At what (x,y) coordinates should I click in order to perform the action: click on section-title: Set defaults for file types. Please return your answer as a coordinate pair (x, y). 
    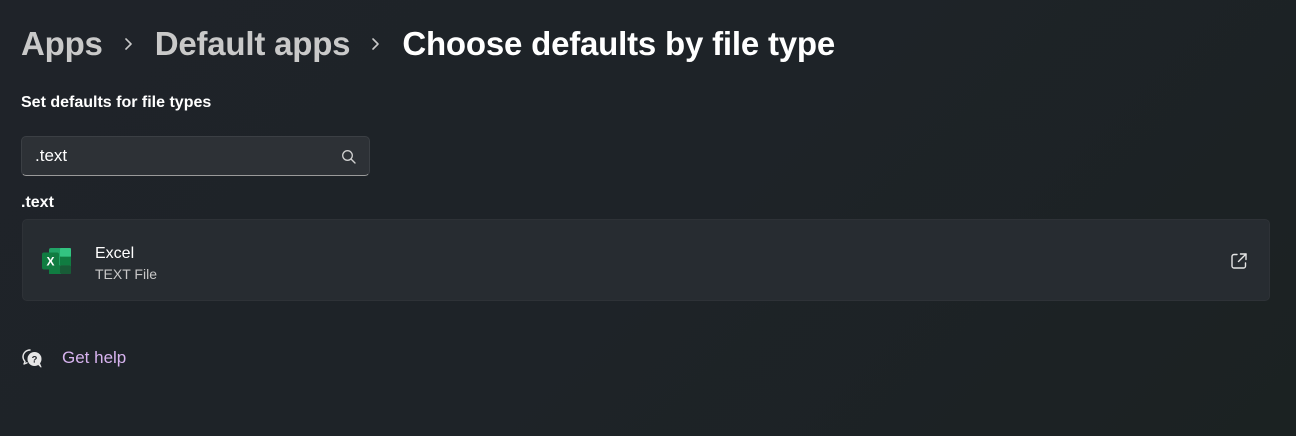
    Looking at the image, I should click on (116, 102).